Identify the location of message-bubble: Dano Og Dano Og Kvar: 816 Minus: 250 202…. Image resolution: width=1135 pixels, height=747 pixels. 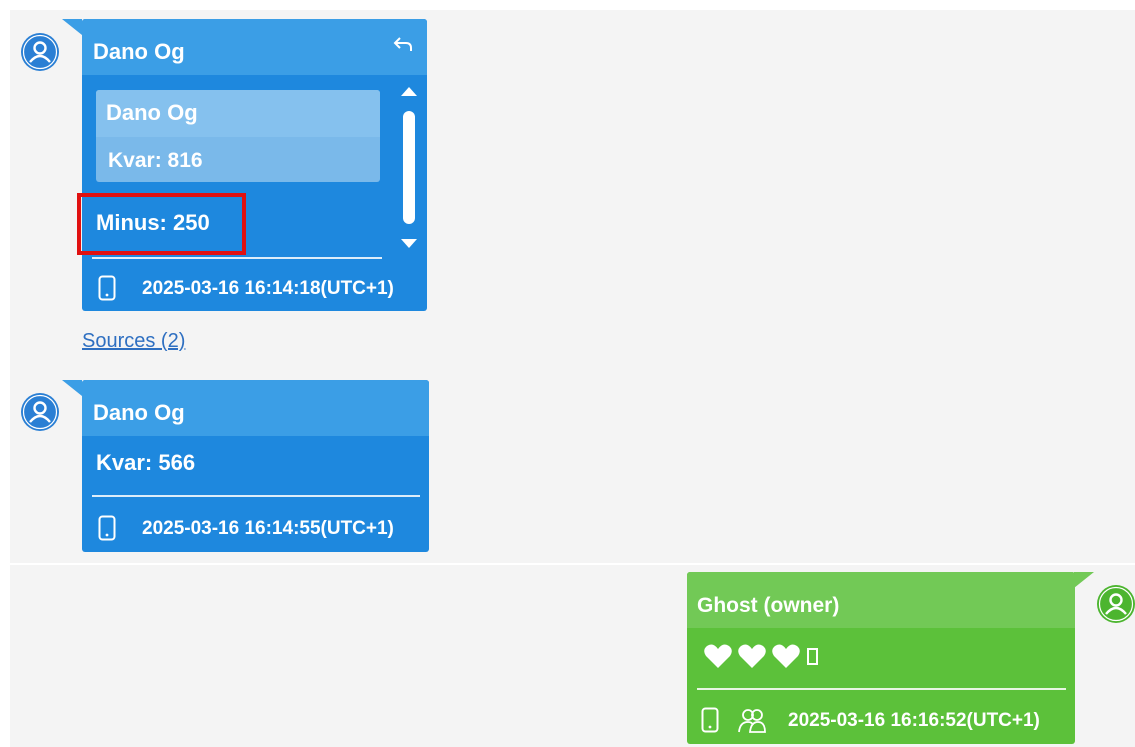
(254, 165).